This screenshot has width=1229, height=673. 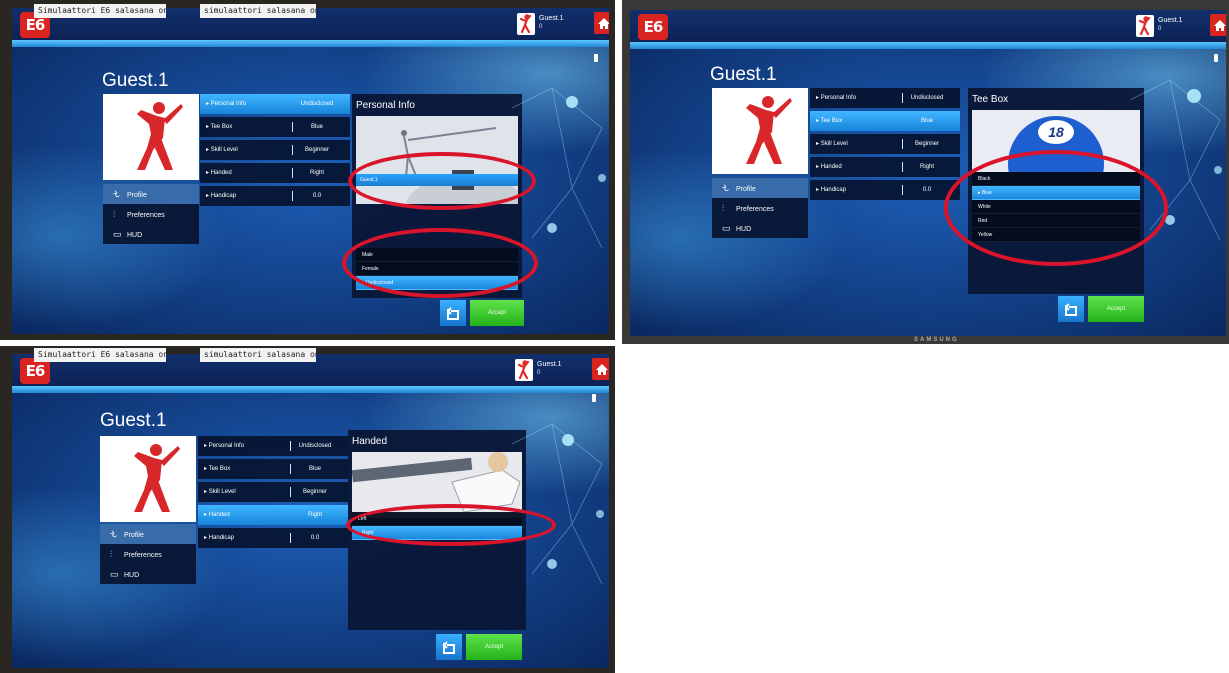 I want to click on monitor-brand: SAMSUNG, so click(x=936, y=340).